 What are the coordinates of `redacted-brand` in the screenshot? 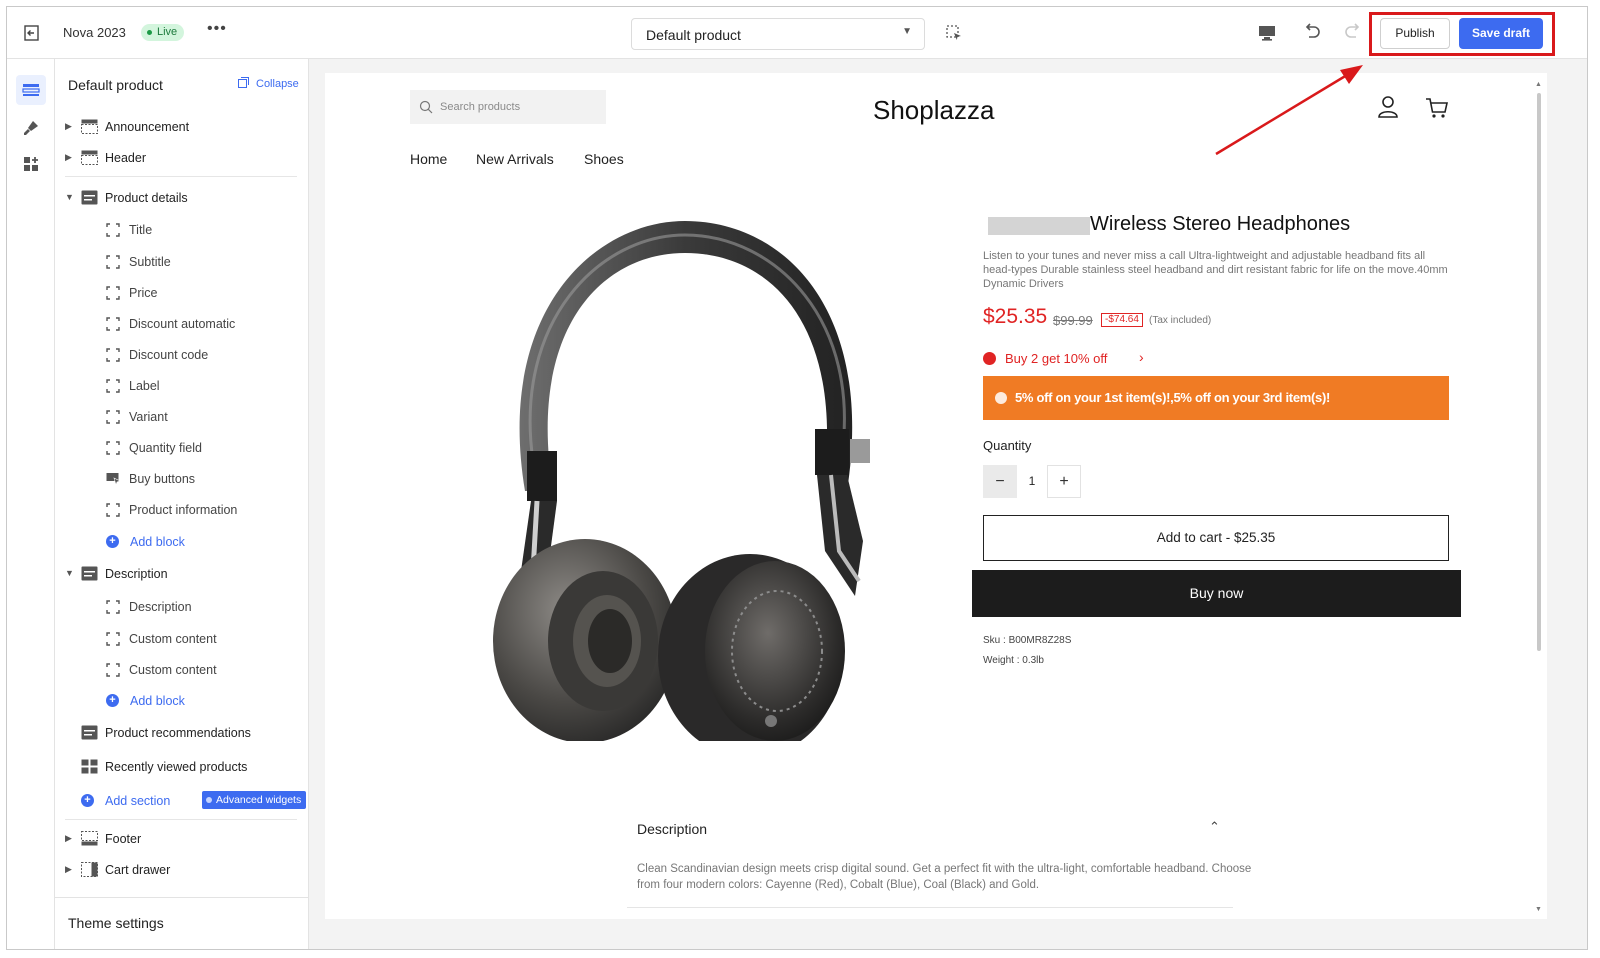 It's located at (1039, 226).